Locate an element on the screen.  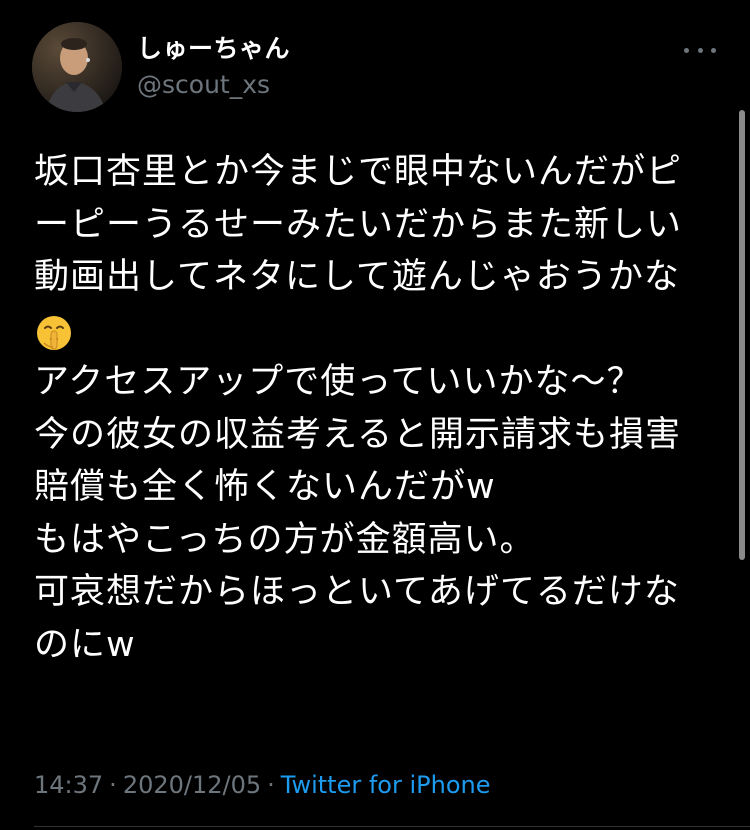
tweet-text-line-emoji is located at coordinates (379, 330).